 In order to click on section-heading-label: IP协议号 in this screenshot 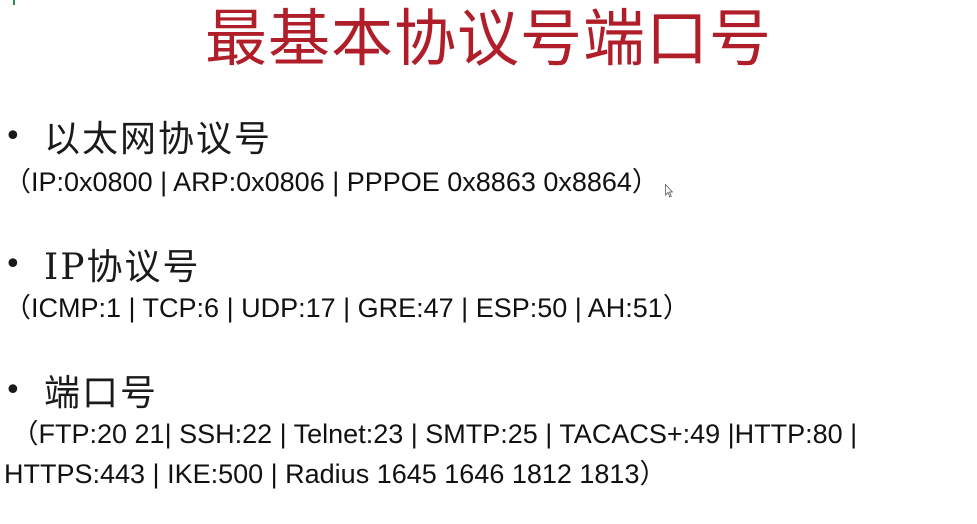, I will do `click(122, 267)`.